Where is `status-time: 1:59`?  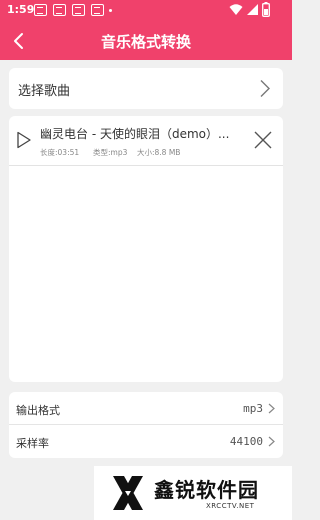
status-time: 1:59 is located at coordinates (21, 9).